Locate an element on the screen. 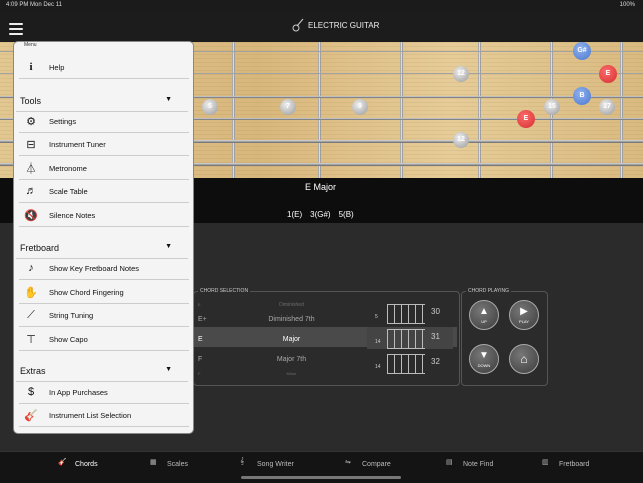 Image resolution: width=643 pixels, height=483 pixels. menu-item-silence-notes: 🔇 Silence Notes is located at coordinates (104, 215).